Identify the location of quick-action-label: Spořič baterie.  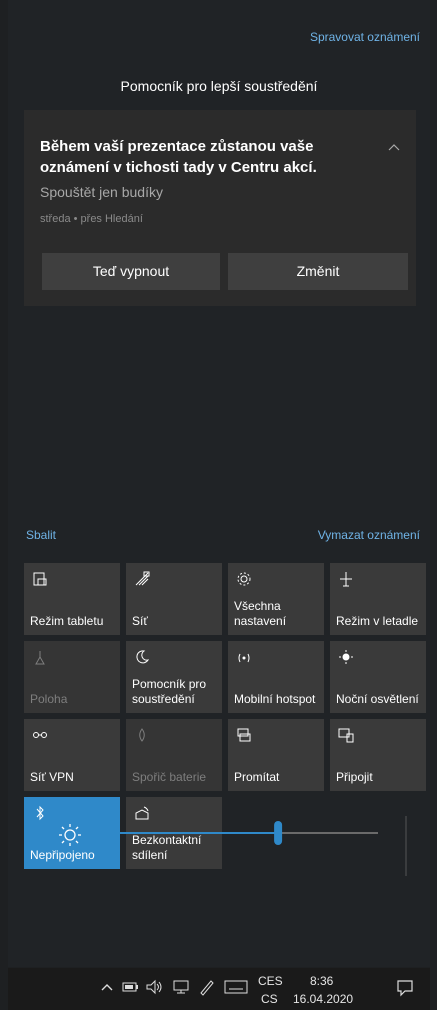
(169, 777).